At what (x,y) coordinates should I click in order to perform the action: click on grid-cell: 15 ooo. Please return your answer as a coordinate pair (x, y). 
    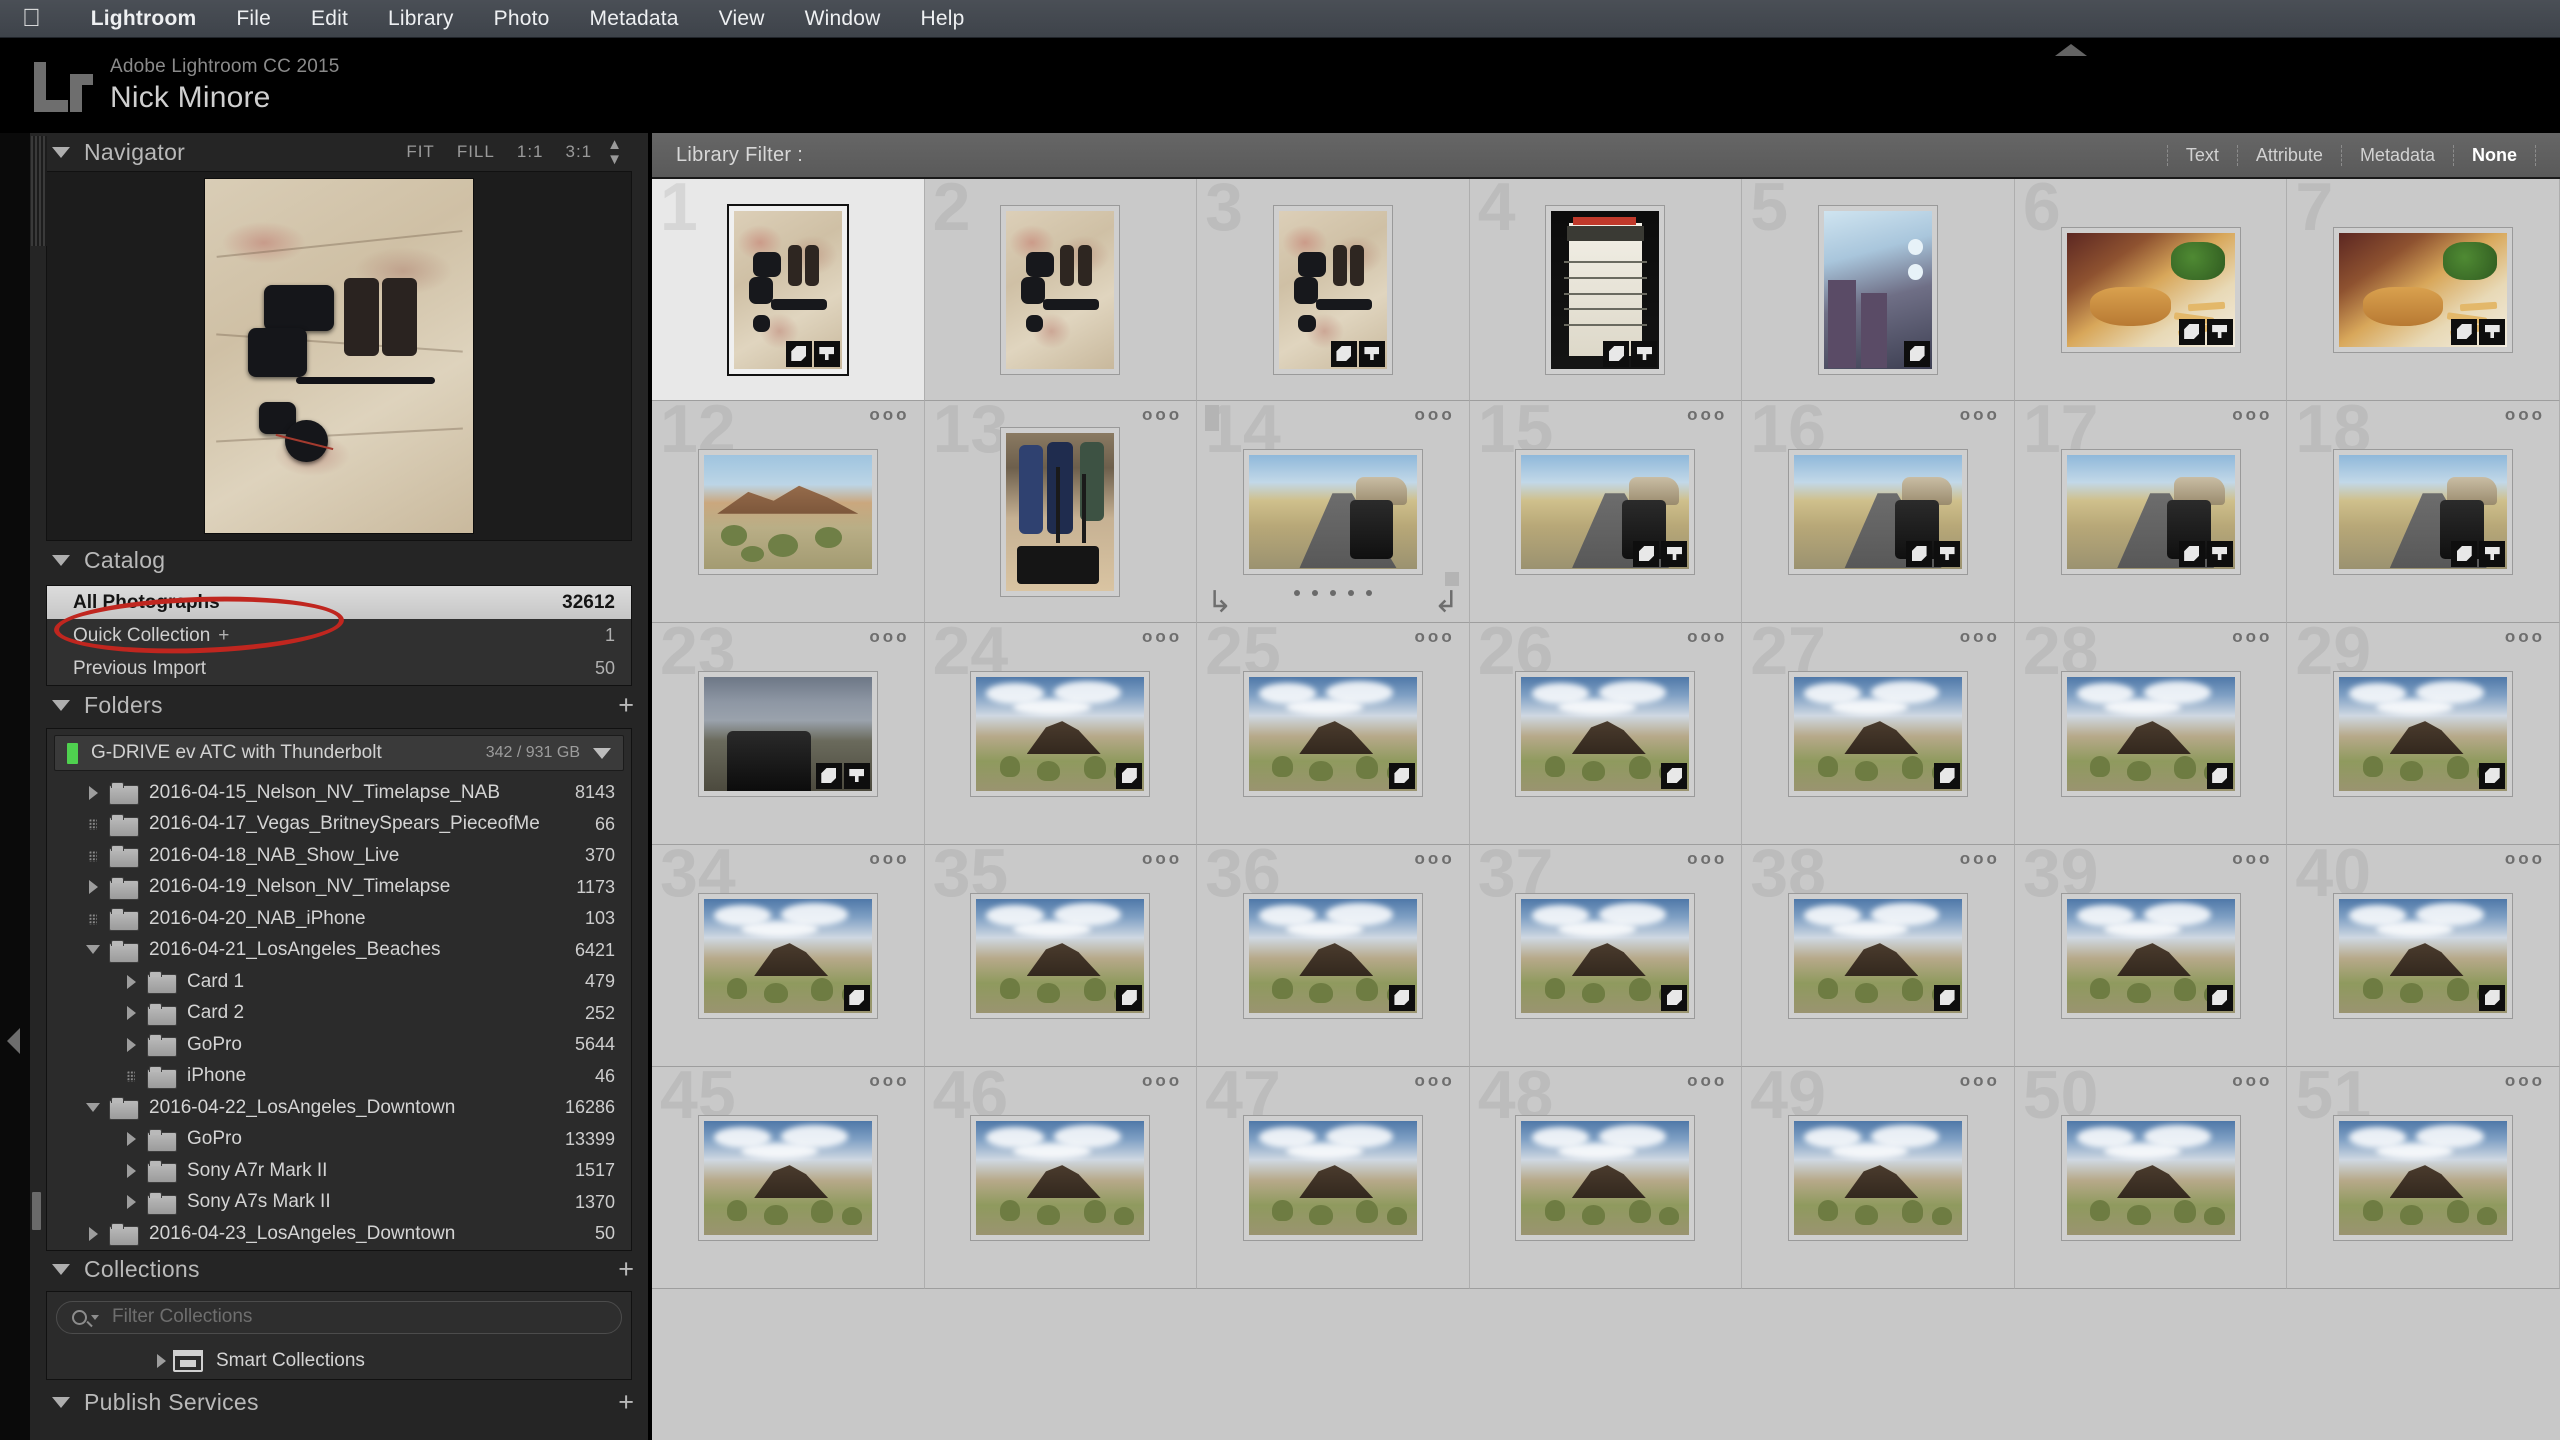
    Looking at the image, I should click on (1606, 509).